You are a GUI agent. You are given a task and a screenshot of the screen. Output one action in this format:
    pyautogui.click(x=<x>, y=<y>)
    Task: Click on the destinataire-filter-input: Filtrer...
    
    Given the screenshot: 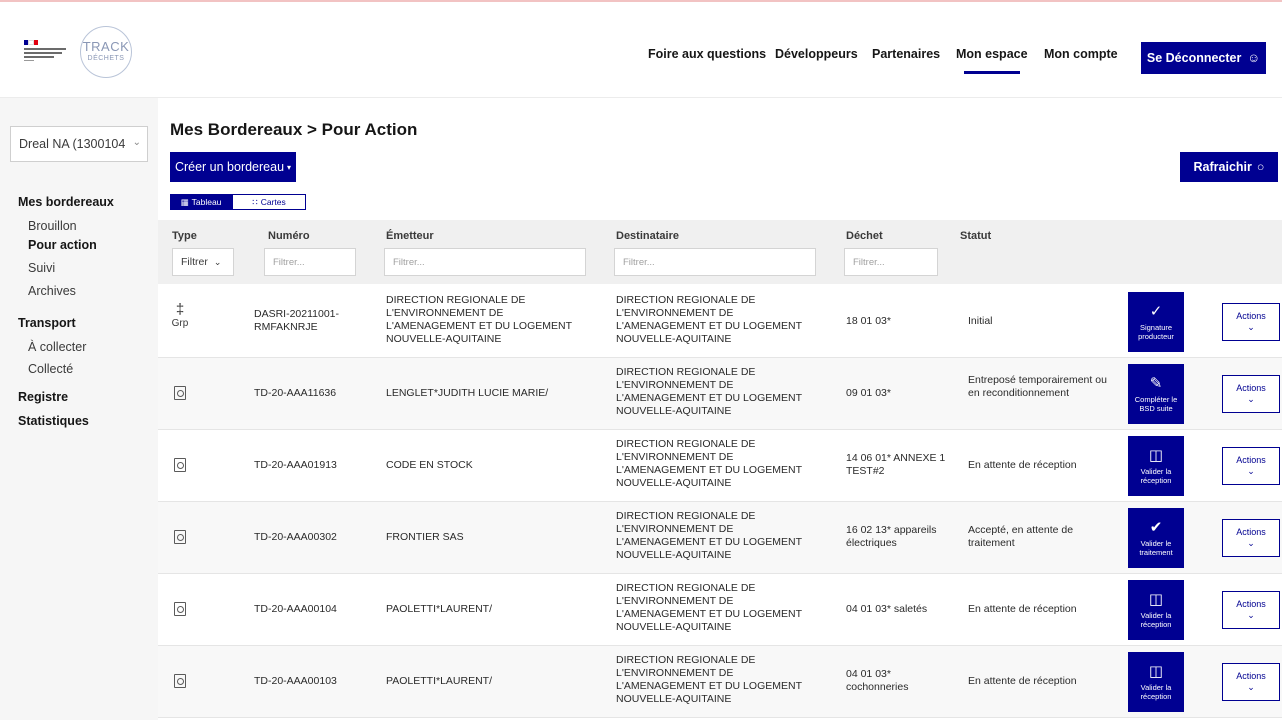 What is the action you would take?
    pyautogui.click(x=715, y=262)
    